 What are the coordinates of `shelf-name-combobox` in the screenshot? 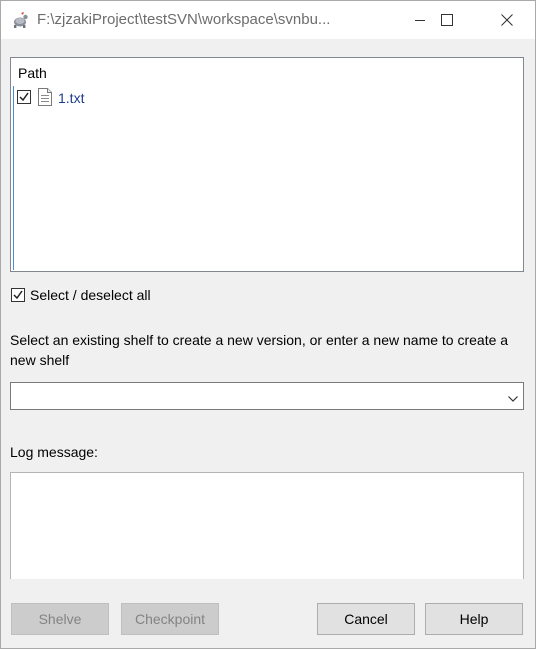 It's located at (267, 396).